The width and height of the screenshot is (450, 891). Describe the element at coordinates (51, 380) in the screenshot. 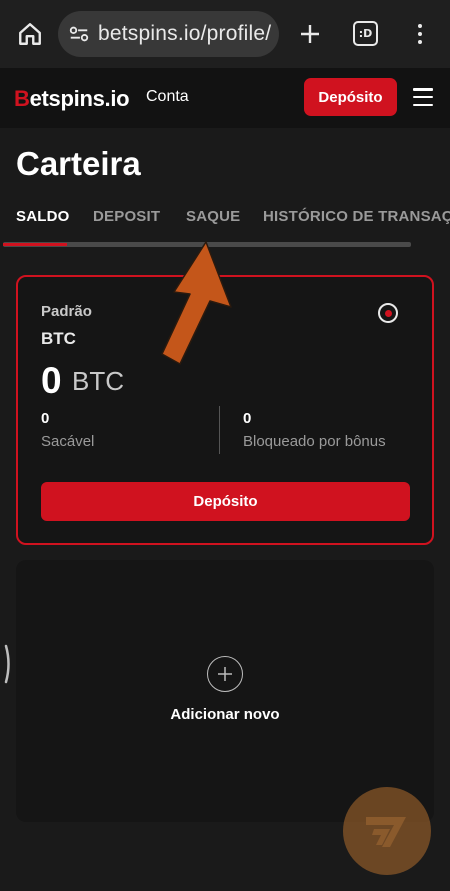

I see `wallet-balance: 0` at that location.